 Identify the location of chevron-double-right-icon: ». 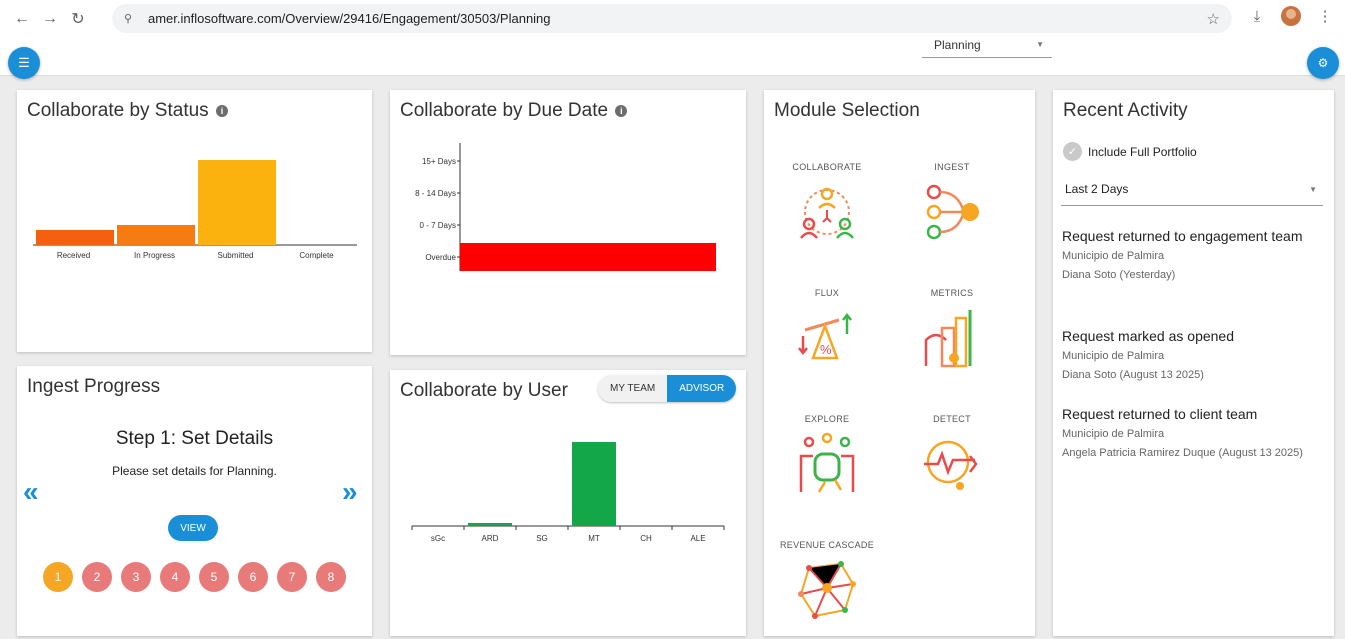
(350, 492).